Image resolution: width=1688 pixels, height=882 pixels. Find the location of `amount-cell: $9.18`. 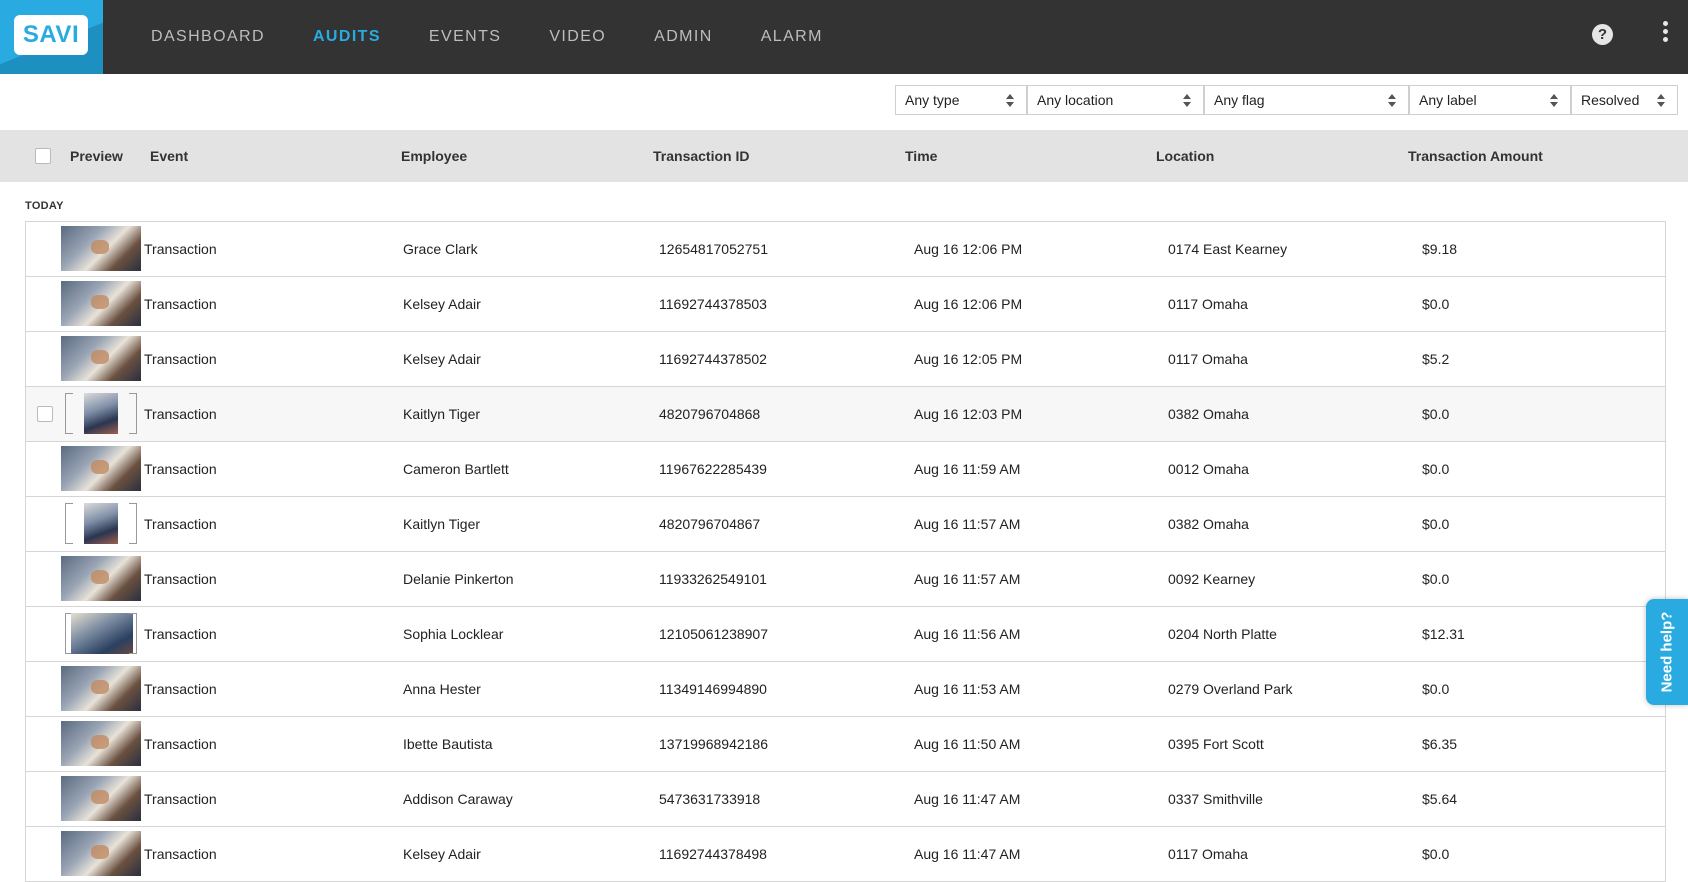

amount-cell: $9.18 is located at coordinates (1440, 249).